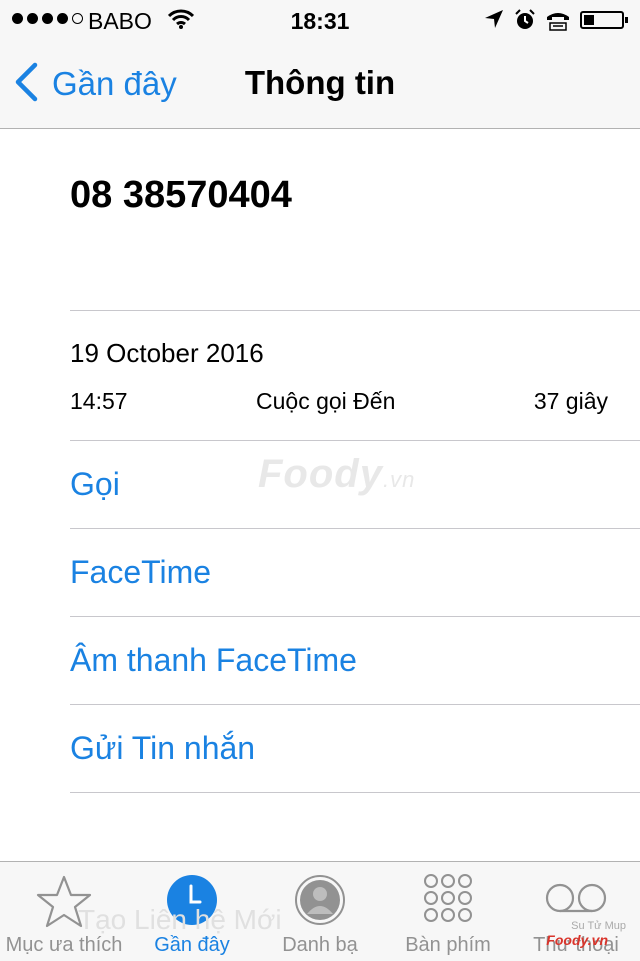 The width and height of the screenshot is (640, 961). Describe the element at coordinates (320, 902) in the screenshot. I see `contact-icon` at that location.